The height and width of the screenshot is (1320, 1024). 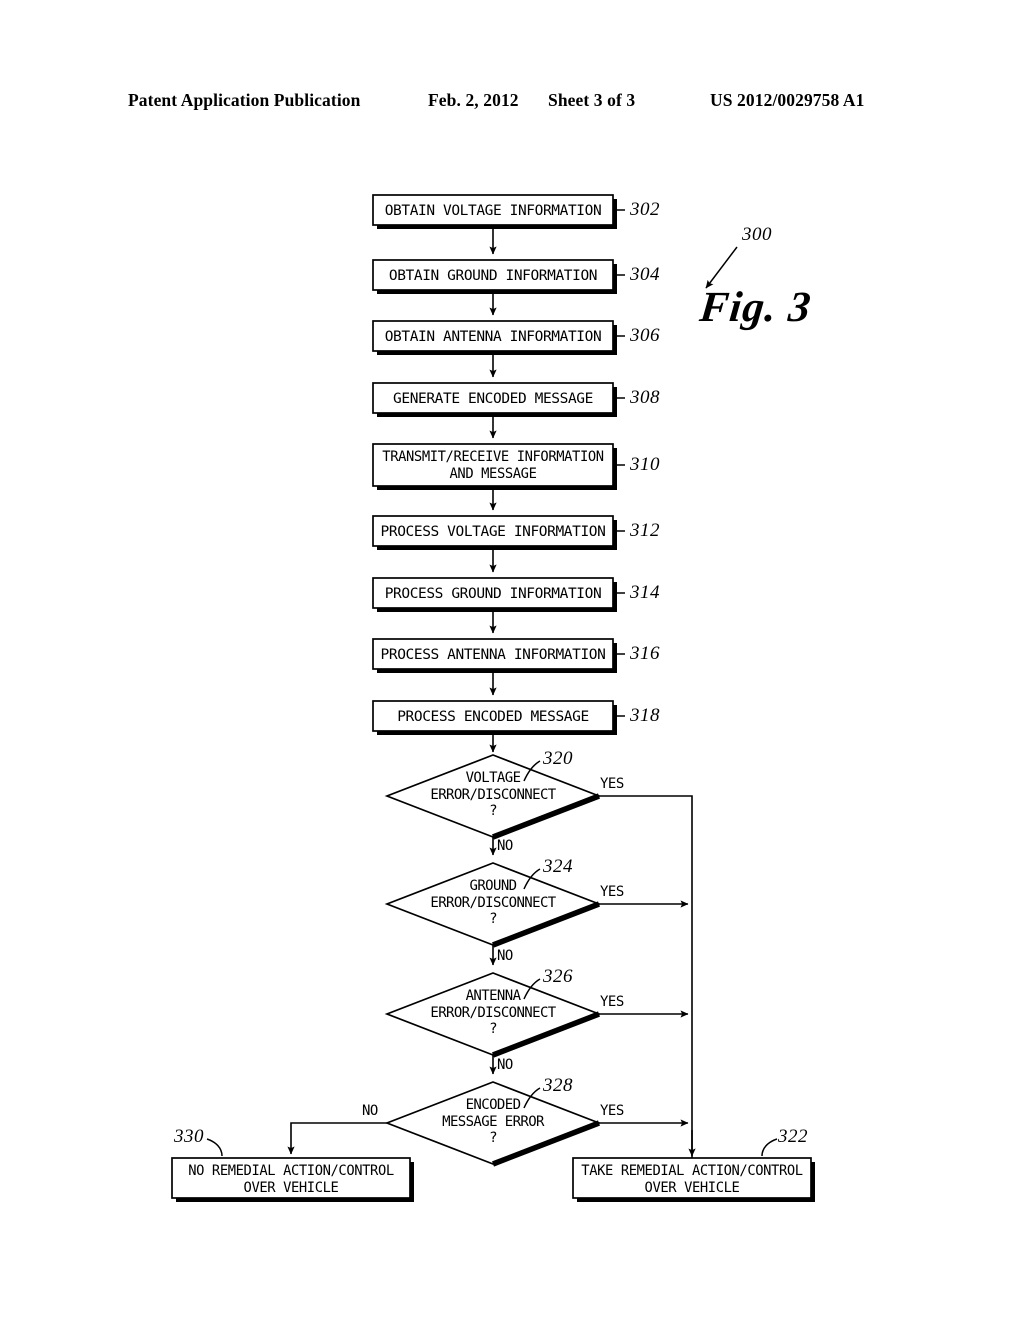 What do you see at coordinates (612, 1002) in the screenshot?
I see `branch-label-yes-326: YES` at bounding box center [612, 1002].